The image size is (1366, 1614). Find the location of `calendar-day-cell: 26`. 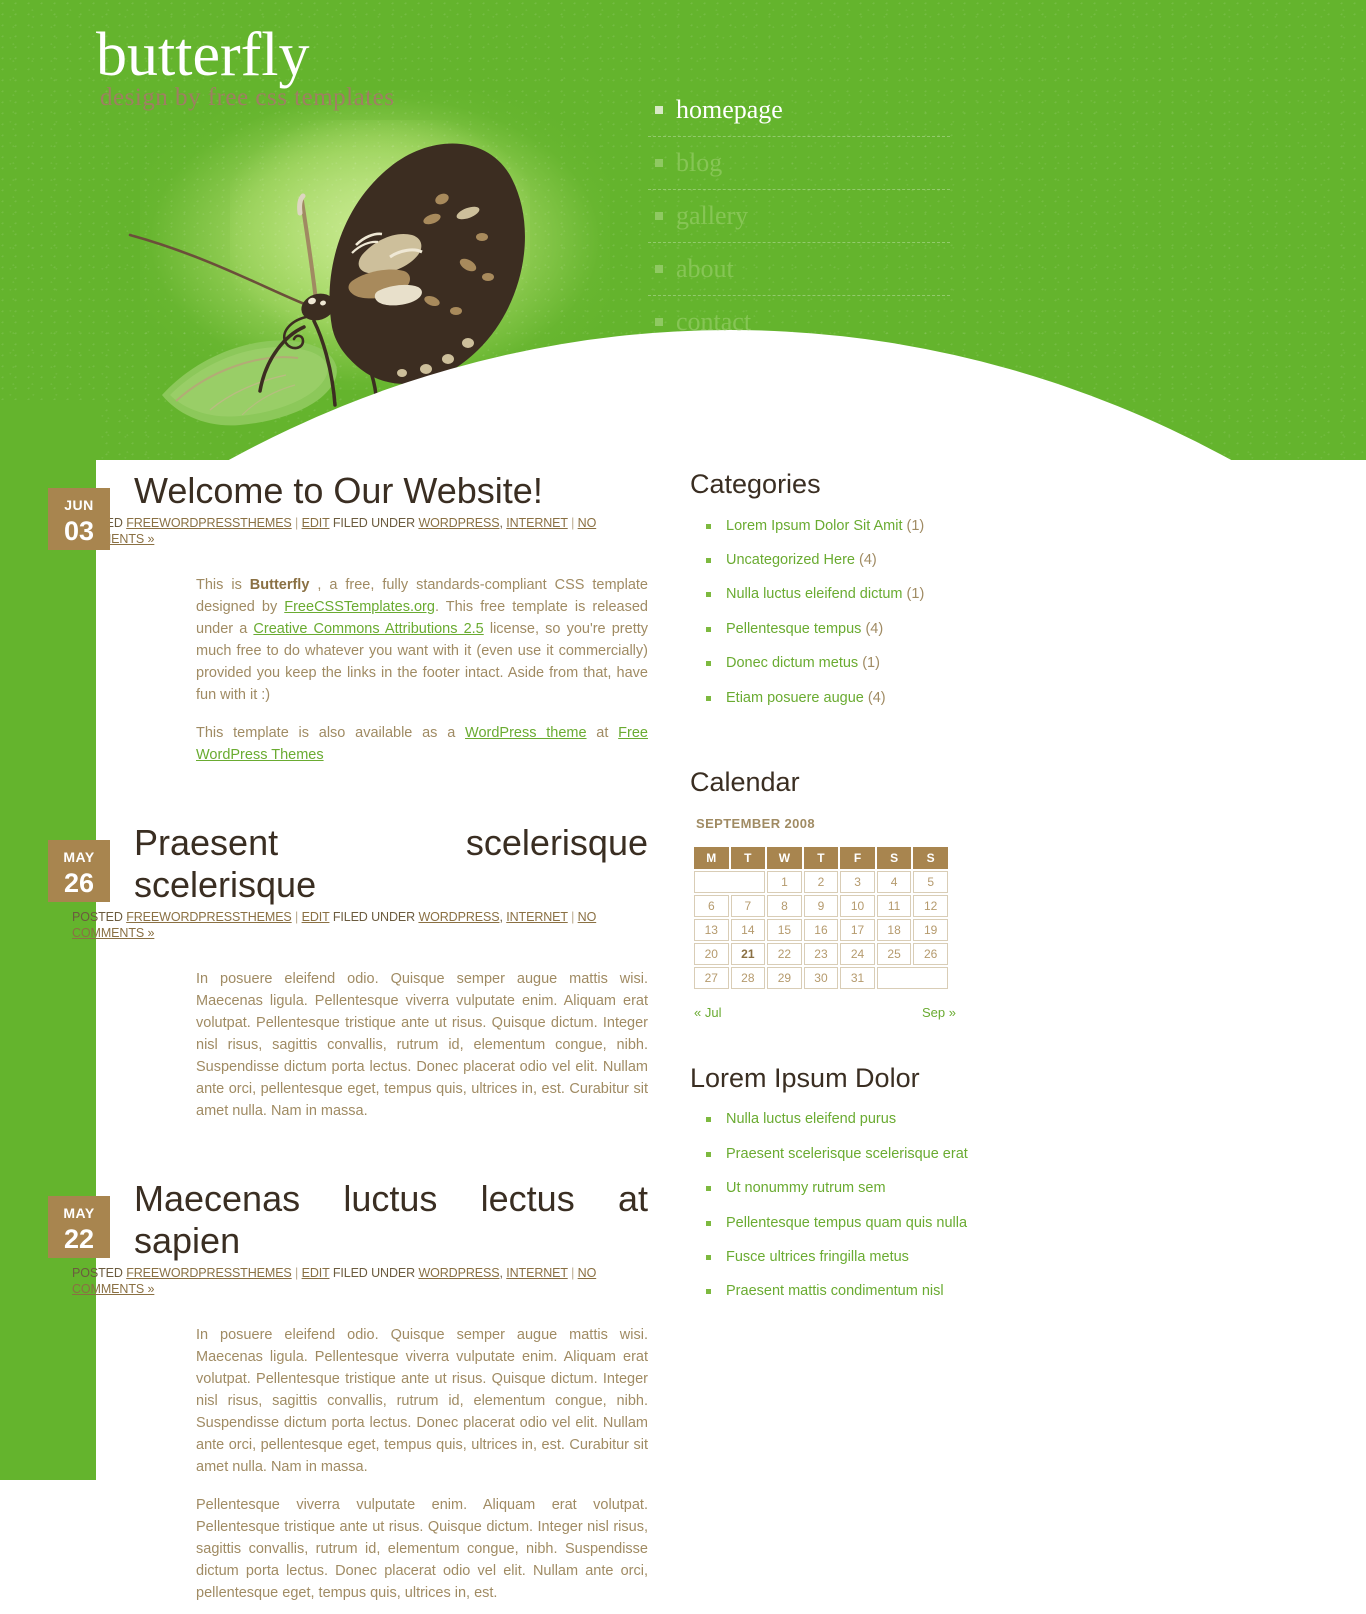

calendar-day-cell: 26 is located at coordinates (930, 953).